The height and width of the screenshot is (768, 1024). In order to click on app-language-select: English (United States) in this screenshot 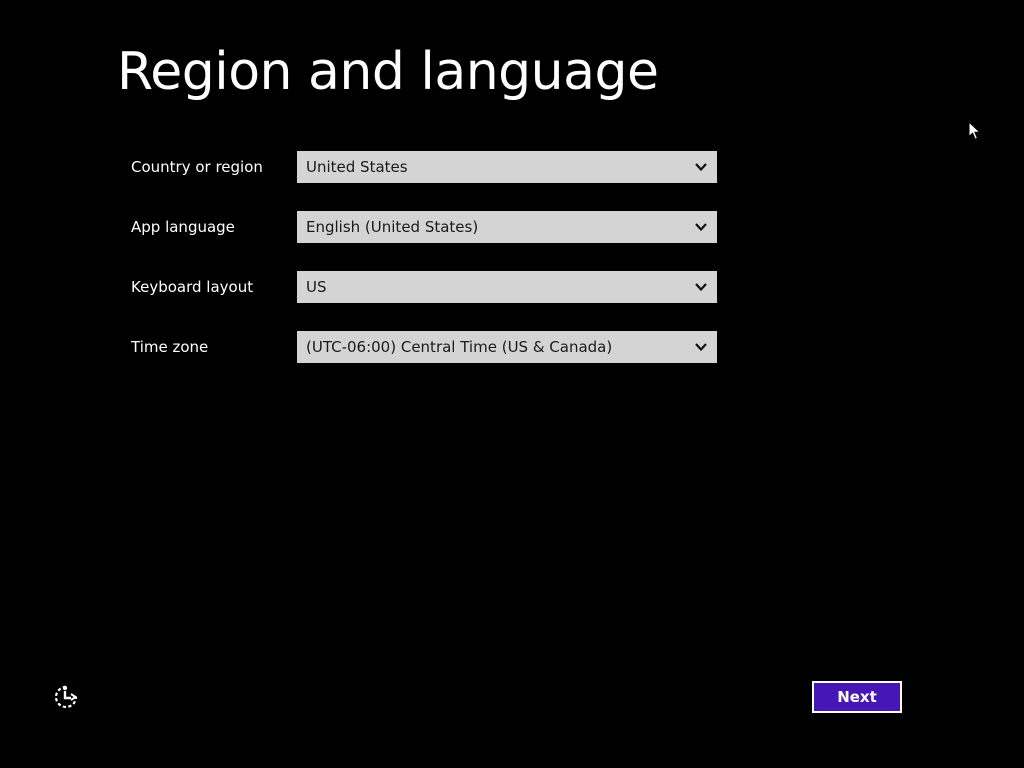, I will do `click(507, 227)`.